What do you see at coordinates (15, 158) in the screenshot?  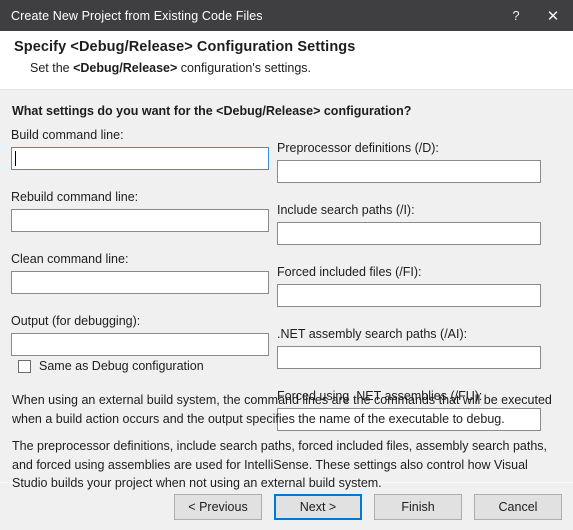 I see `text-caret` at bounding box center [15, 158].